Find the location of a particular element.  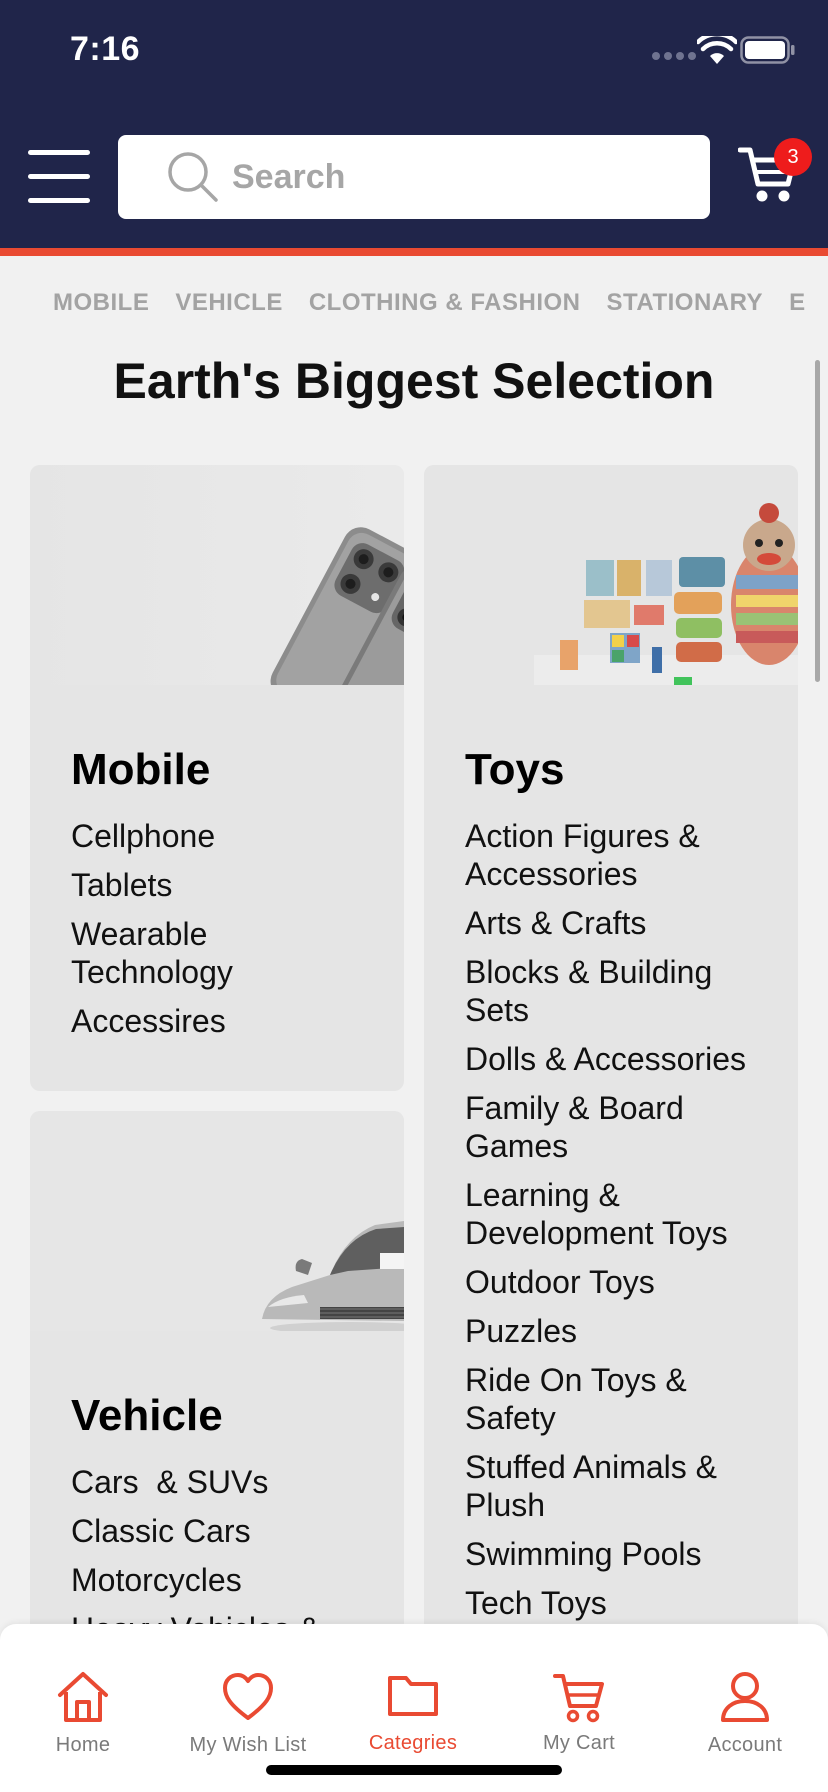

link-blocks-building-sets: Blocks & Building Sets is located at coordinates (616, 991).